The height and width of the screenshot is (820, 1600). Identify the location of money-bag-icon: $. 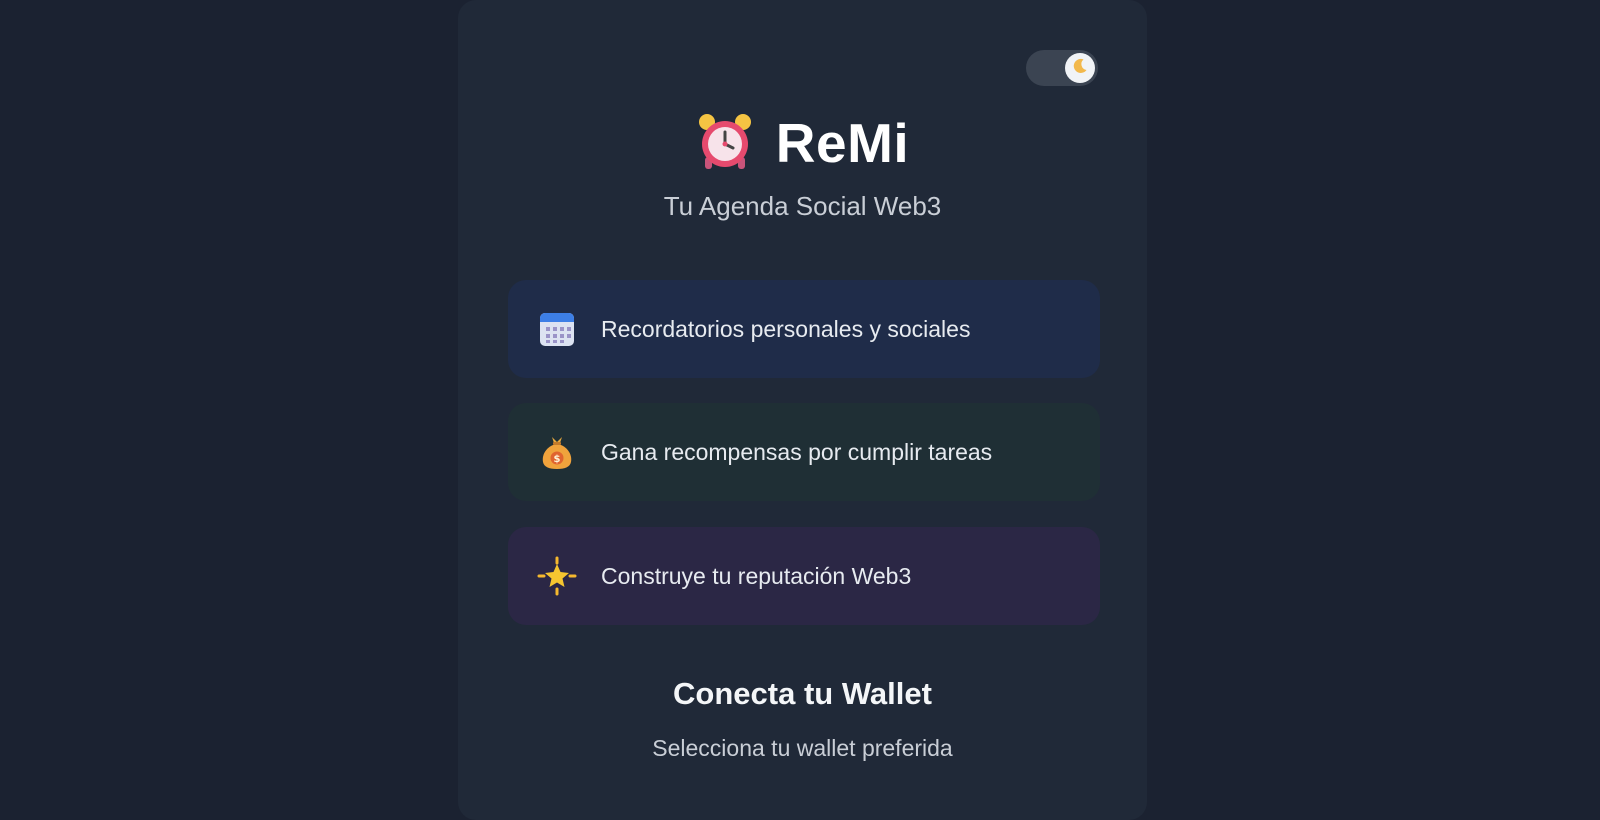
(557, 452).